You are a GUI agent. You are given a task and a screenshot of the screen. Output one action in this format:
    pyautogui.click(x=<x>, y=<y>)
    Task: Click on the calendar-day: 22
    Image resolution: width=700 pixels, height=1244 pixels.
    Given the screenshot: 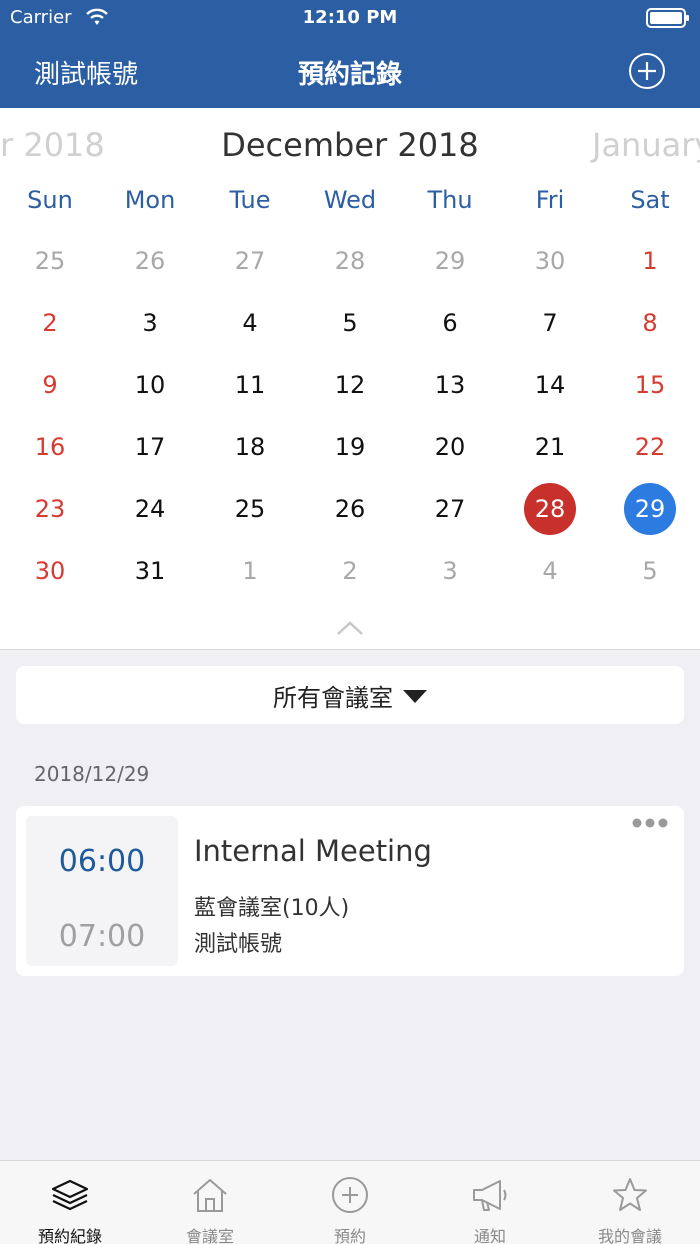 What is the action you would take?
    pyautogui.click(x=650, y=447)
    